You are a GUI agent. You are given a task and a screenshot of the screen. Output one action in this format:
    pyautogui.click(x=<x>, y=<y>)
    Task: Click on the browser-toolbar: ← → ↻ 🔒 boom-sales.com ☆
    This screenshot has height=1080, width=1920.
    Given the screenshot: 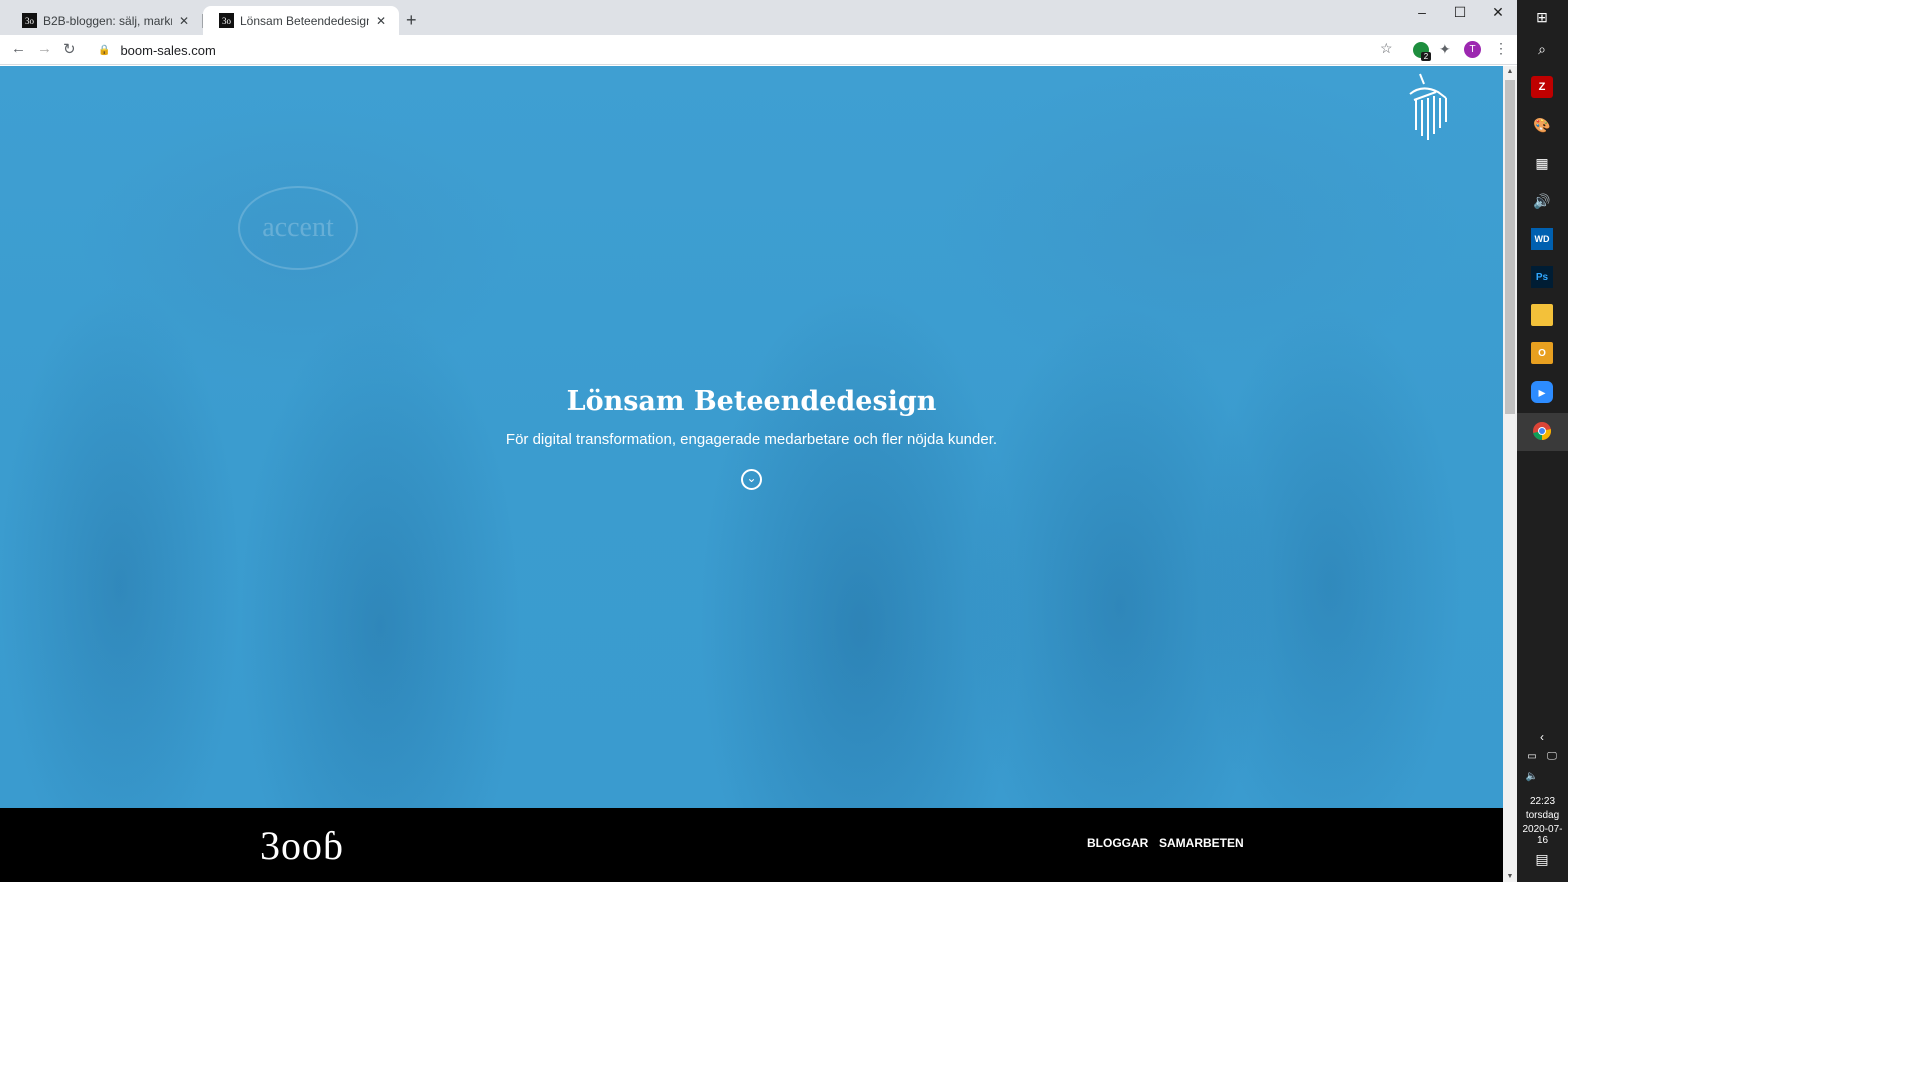 What is the action you would take?
    pyautogui.click(x=758, y=50)
    